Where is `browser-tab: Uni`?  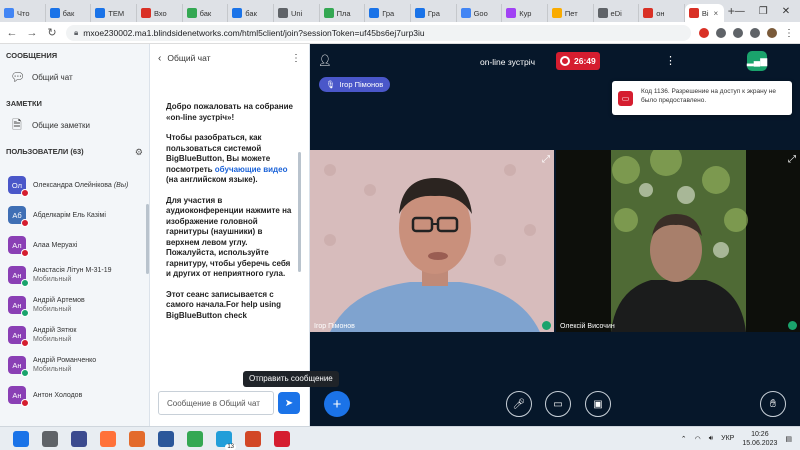
browser-tab: Uni is located at coordinates (297, 13).